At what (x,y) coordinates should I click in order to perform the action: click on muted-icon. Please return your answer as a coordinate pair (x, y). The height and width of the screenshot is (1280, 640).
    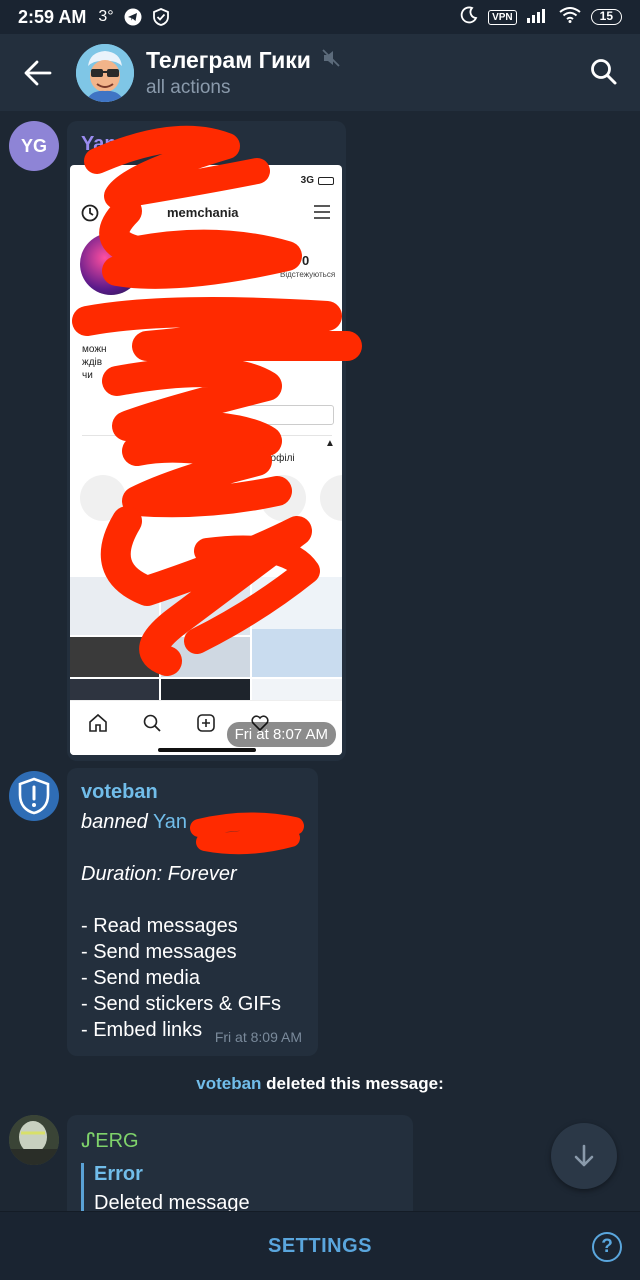
    Looking at the image, I should click on (331, 60).